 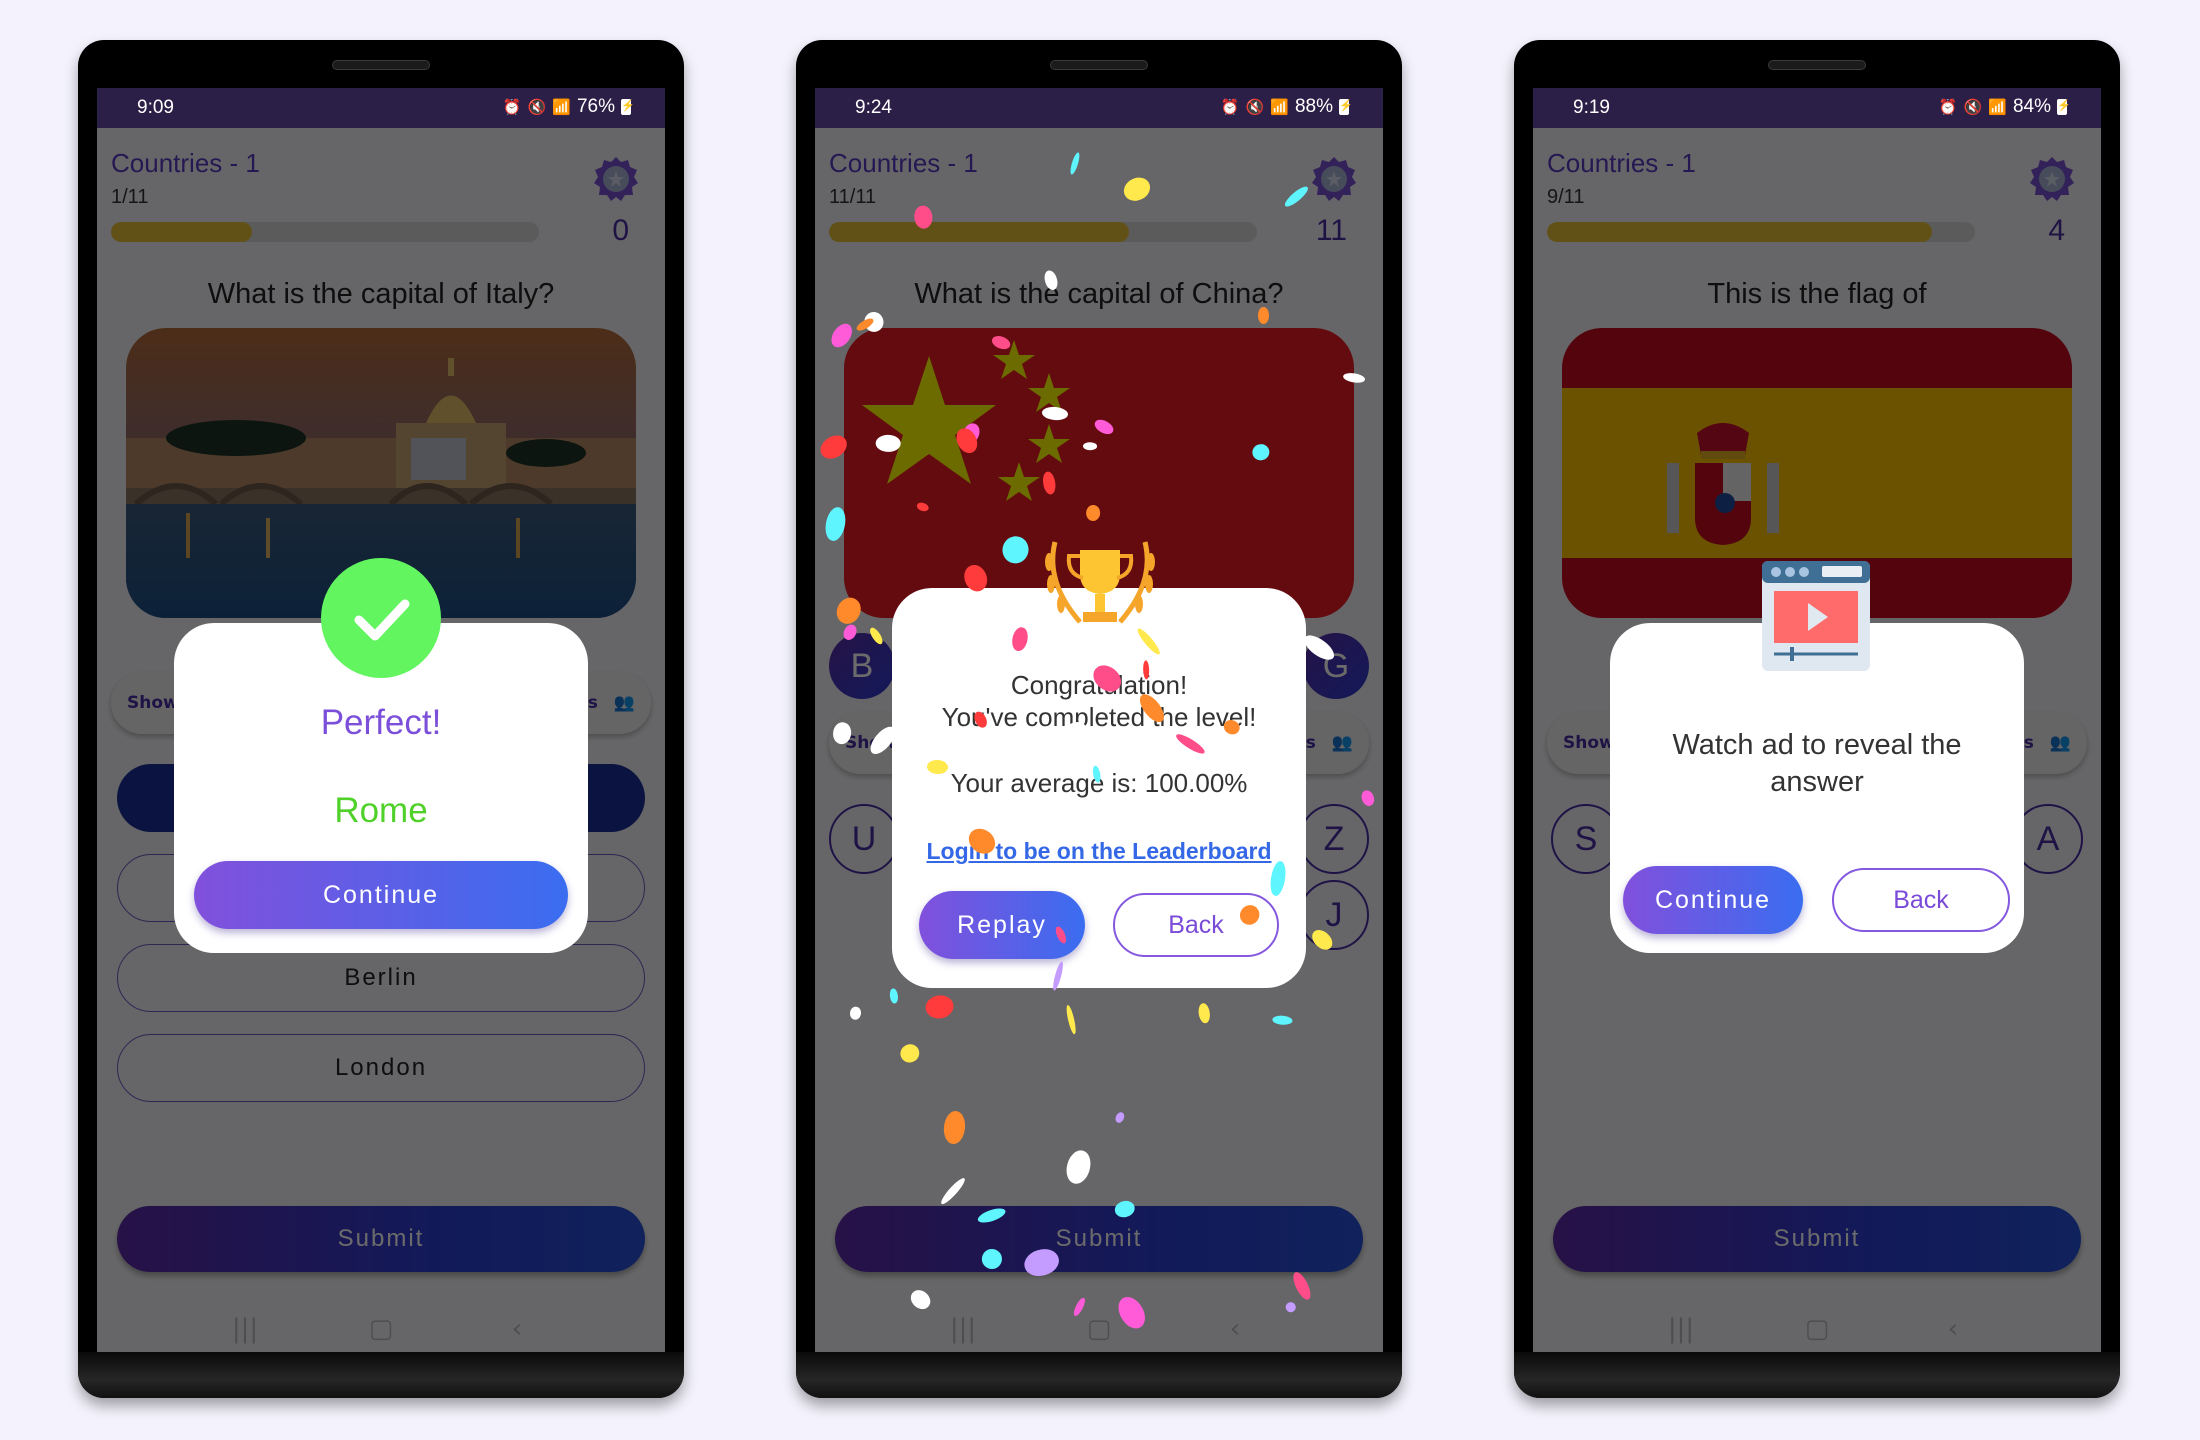 What do you see at coordinates (381, 108) in the screenshot?
I see `status-bar: 9:09 ⏰ 🔇 📶 76%` at bounding box center [381, 108].